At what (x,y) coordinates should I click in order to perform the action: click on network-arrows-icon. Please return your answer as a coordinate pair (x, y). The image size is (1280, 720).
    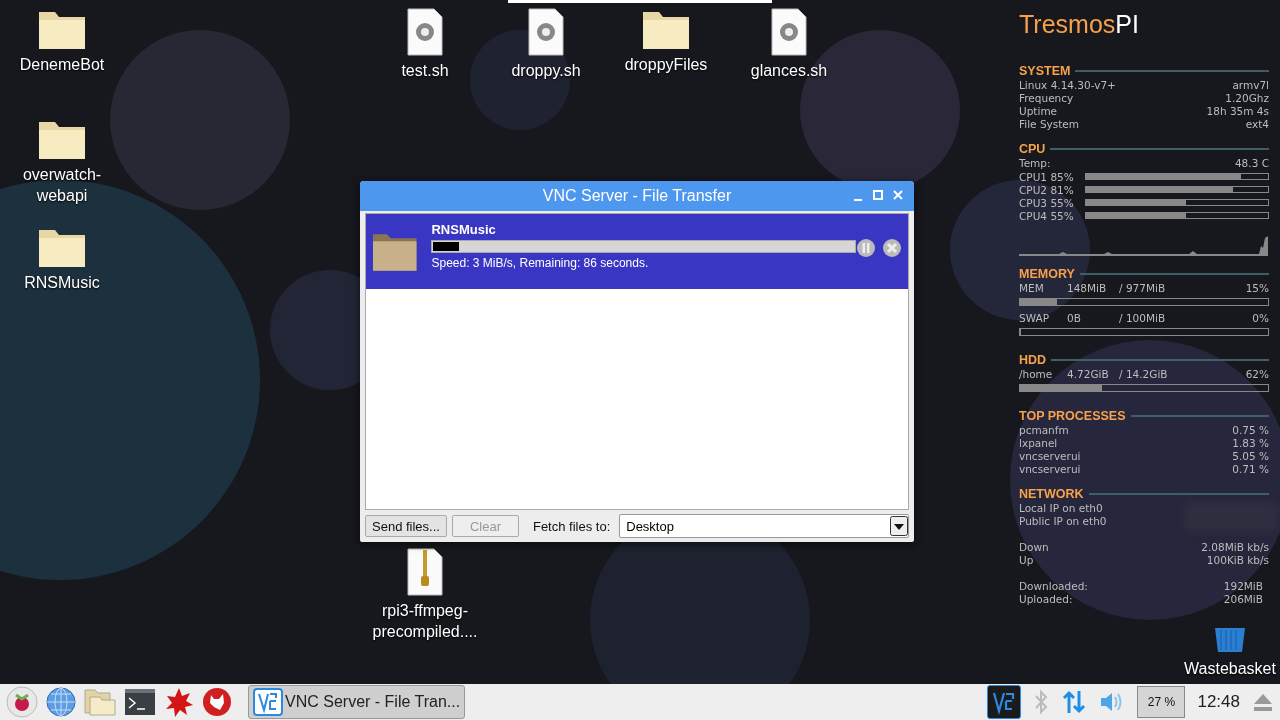
    Looking at the image, I should click on (1074, 702).